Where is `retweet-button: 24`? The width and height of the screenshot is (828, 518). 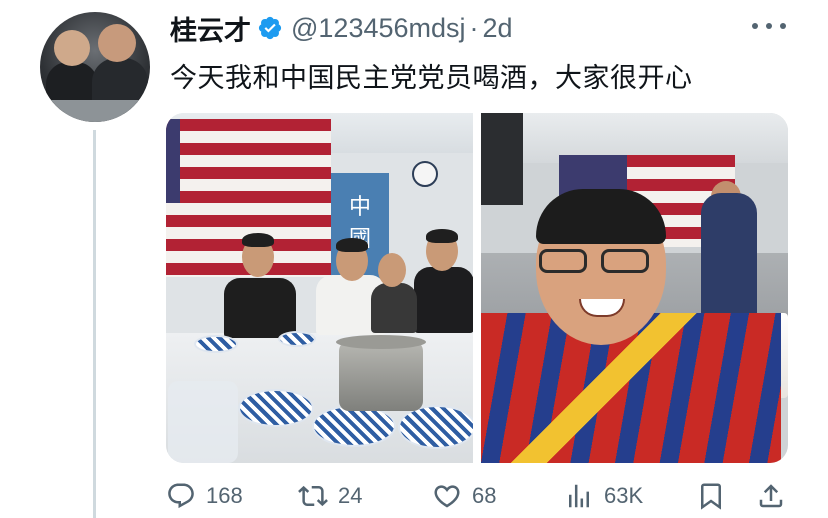
retweet-button: 24 is located at coordinates (330, 496).